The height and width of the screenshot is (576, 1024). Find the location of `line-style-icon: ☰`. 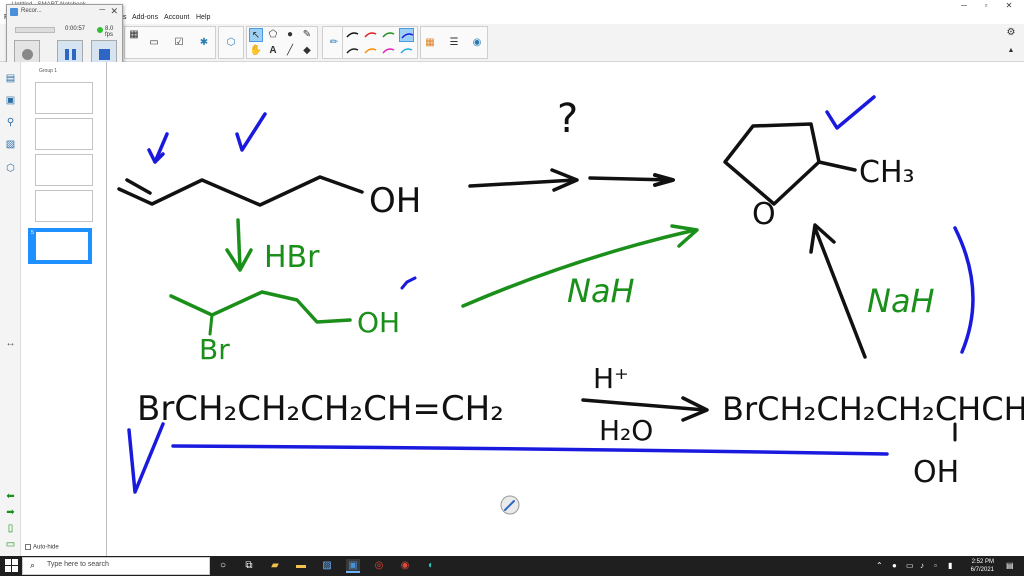

line-style-icon: ☰ is located at coordinates (454, 43).